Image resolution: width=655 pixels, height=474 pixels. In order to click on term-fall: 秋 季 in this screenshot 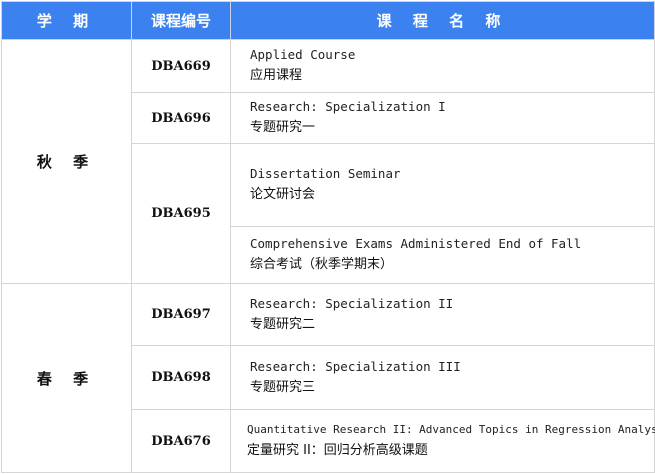, I will do `click(66, 161)`.